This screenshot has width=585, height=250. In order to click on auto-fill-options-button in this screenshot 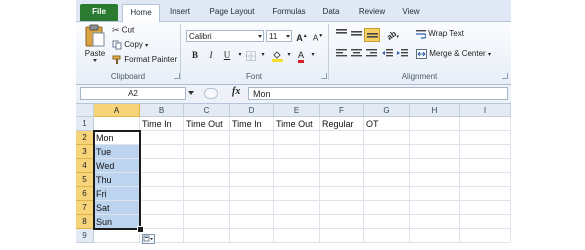, I will do `click(148, 239)`.